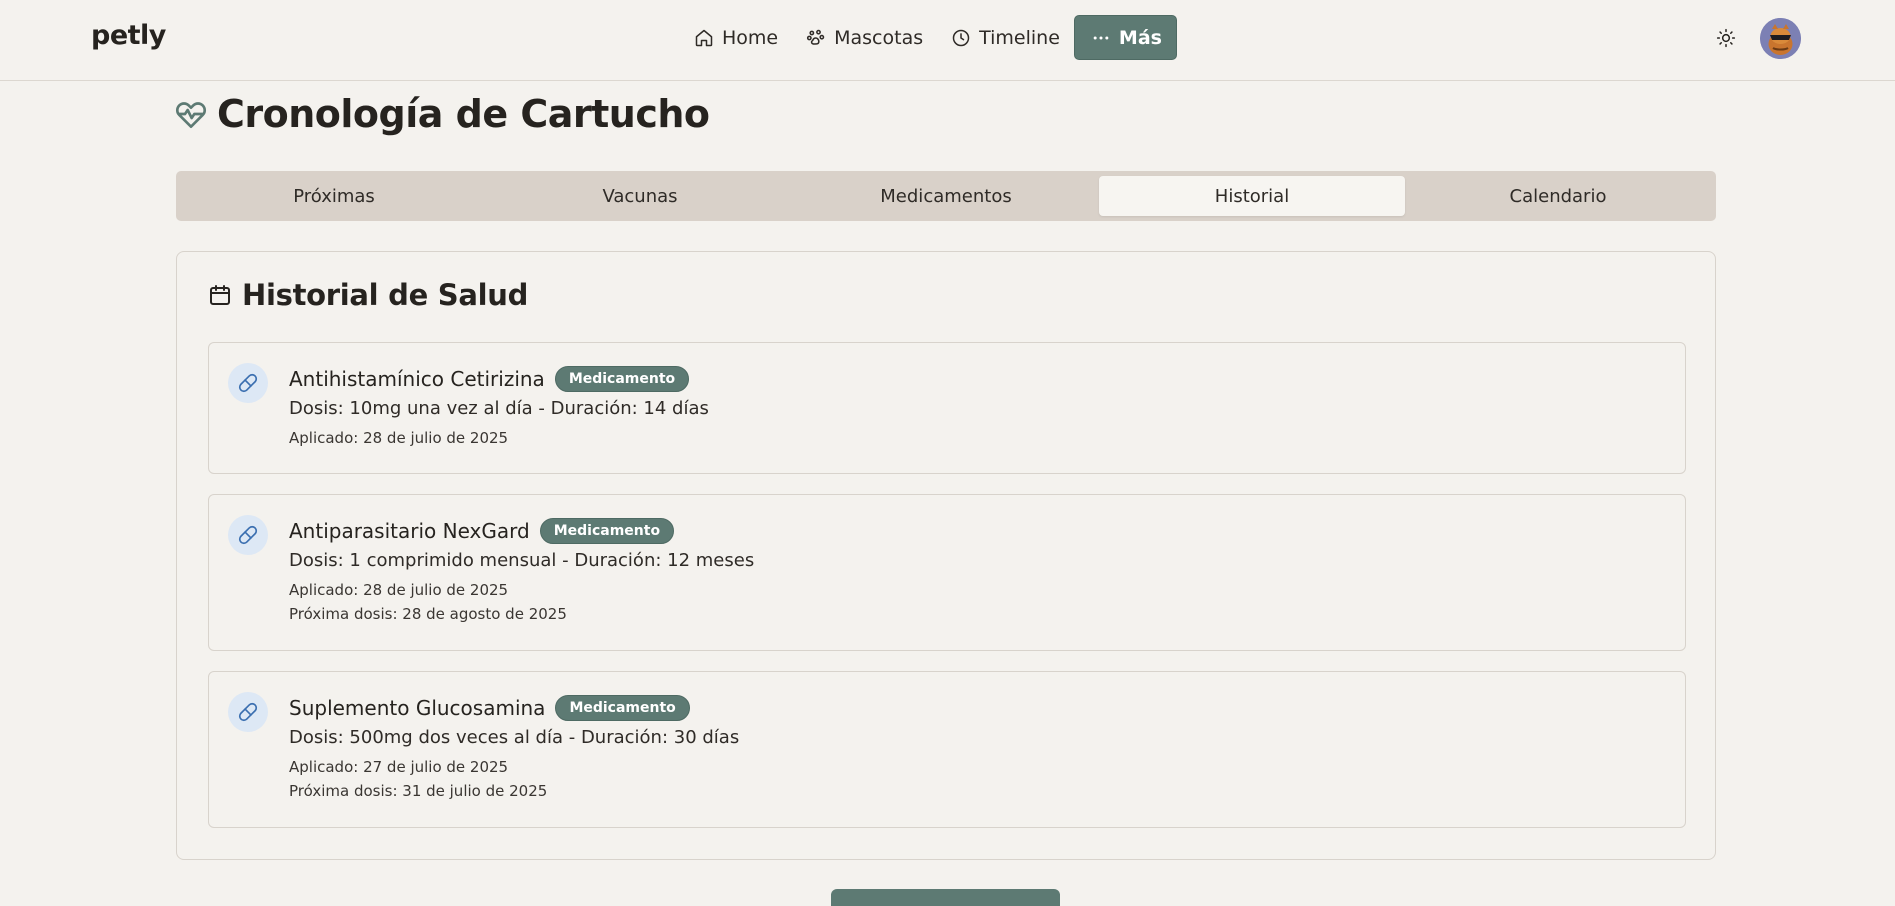 The width and height of the screenshot is (1895, 906). I want to click on entry-header: Antihistamínico Cetirizina Medicamento, so click(499, 379).